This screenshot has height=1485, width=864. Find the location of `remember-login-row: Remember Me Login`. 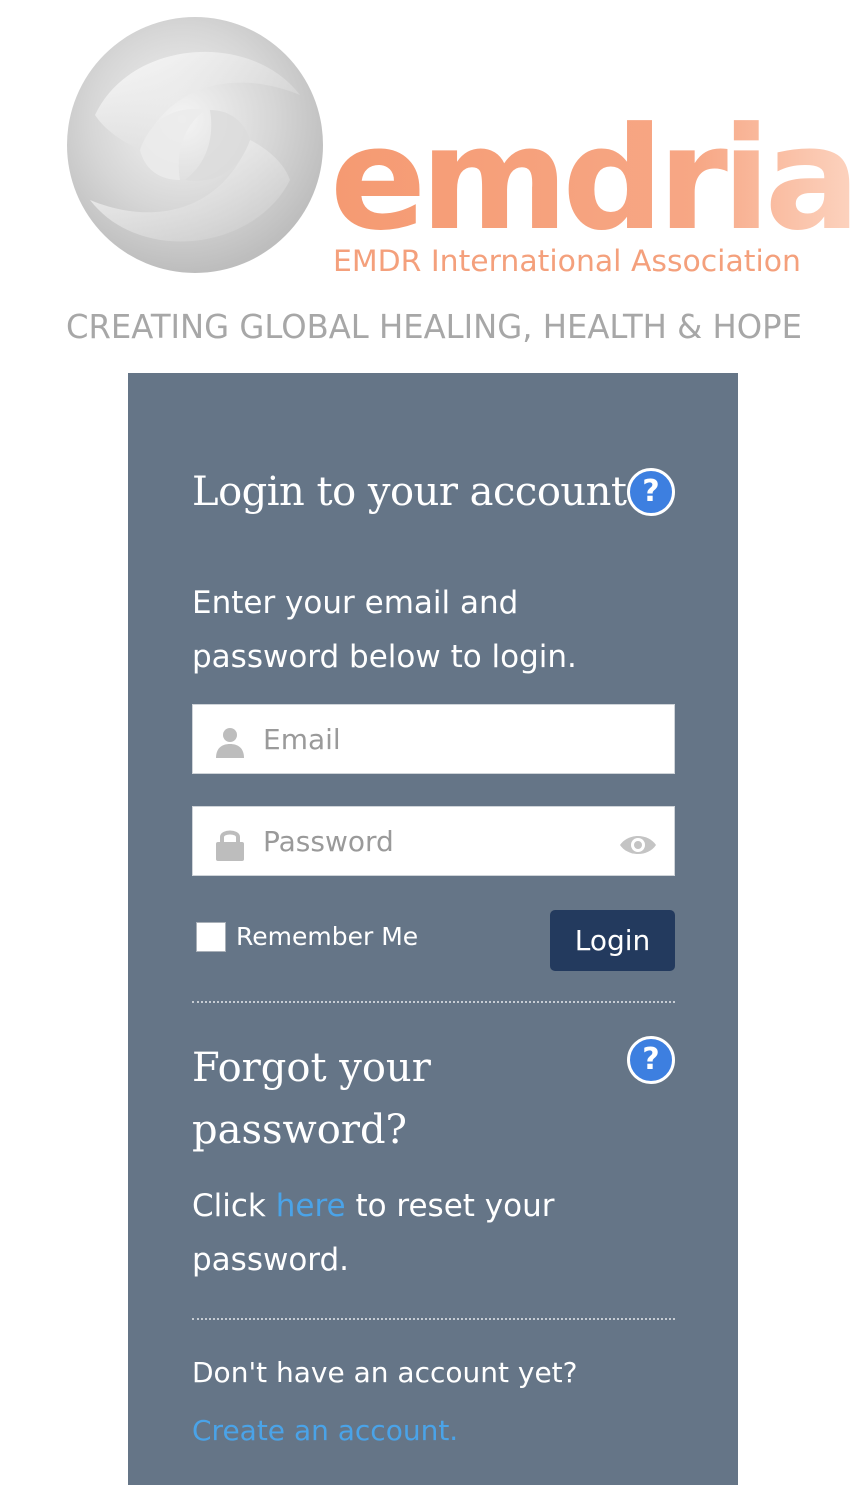

remember-login-row: Remember Me Login is located at coordinates (433, 941).